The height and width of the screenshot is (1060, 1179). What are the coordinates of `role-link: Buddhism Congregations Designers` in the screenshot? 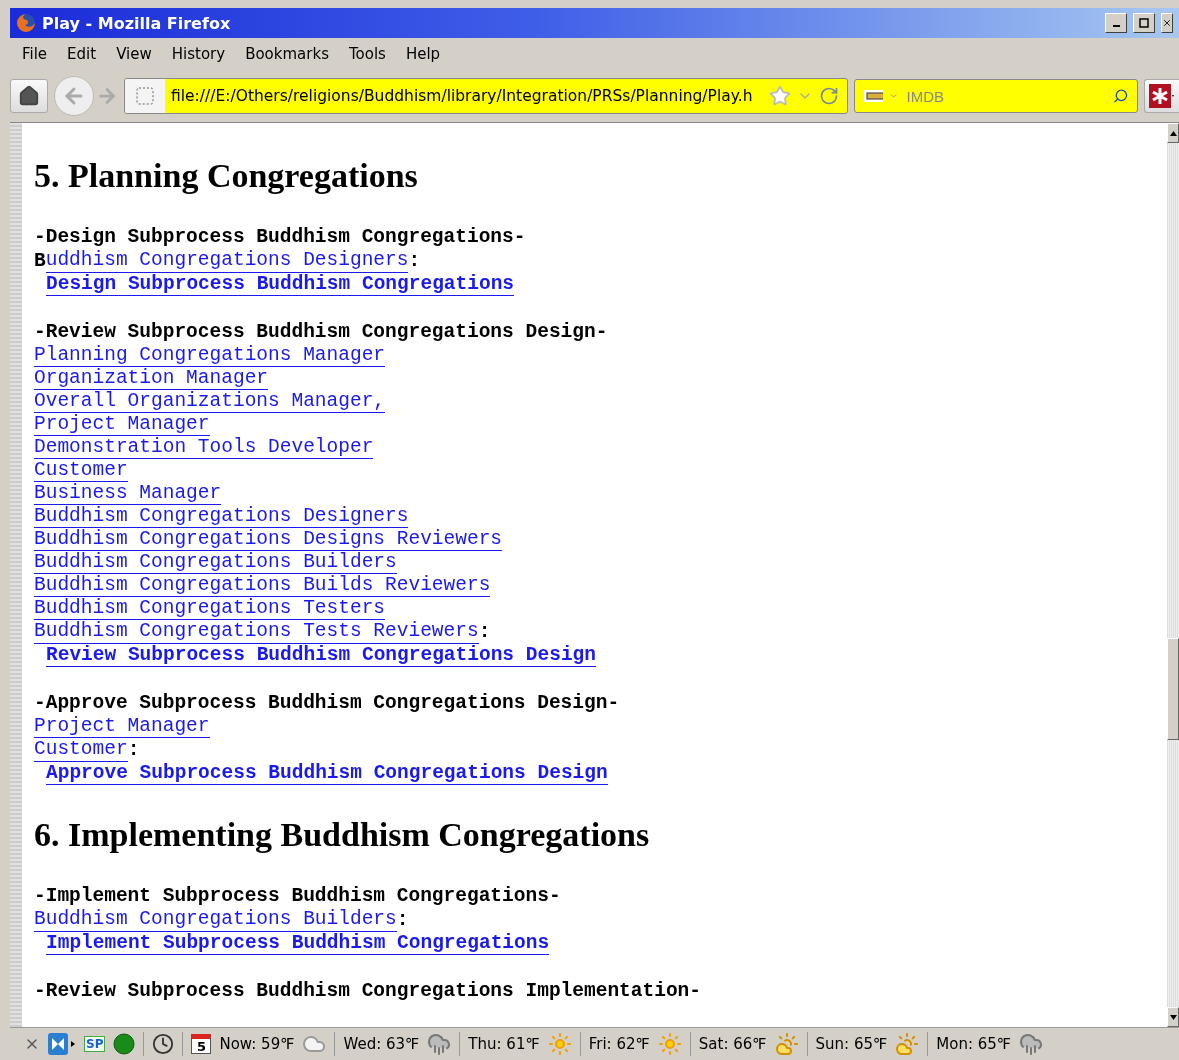 It's located at (221, 516).